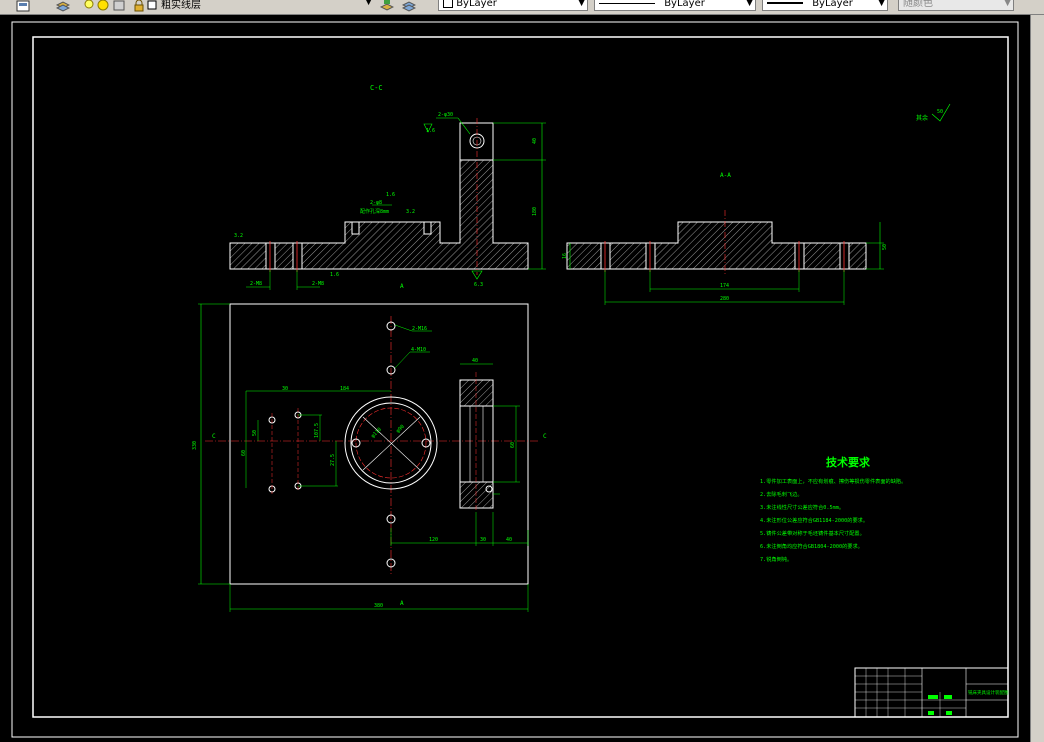 The height and width of the screenshot is (742, 1044). What do you see at coordinates (812, 533) in the screenshot?
I see `tech-item: 5.铸件公差带对称于毛坯铸件基本尺寸配置。` at bounding box center [812, 533].